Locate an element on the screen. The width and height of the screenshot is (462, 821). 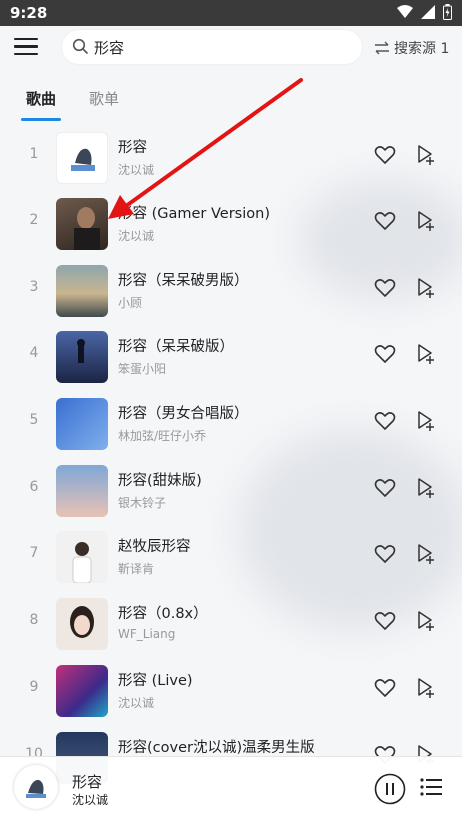
song-row: 7 赵牧辰形容 靳译肯 is located at coordinates (231, 556).